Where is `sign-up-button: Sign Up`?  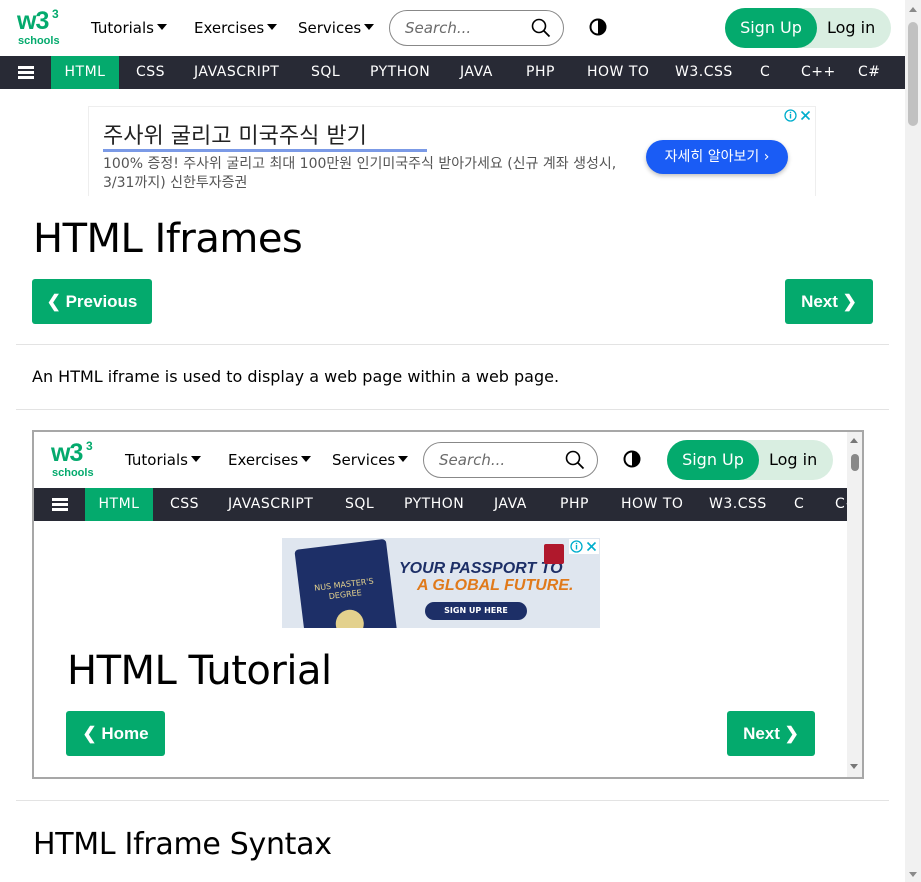
sign-up-button: Sign Up is located at coordinates (771, 28).